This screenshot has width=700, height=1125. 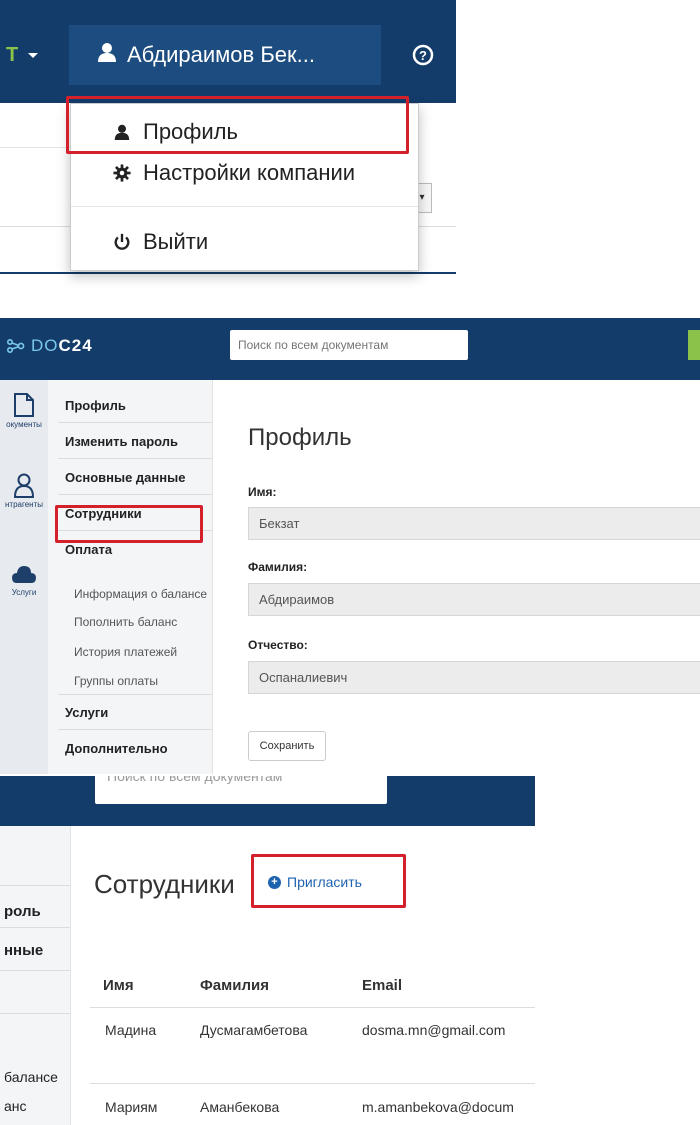 What do you see at coordinates (23, 950) in the screenshot?
I see `sidebar-item-main-data: нные` at bounding box center [23, 950].